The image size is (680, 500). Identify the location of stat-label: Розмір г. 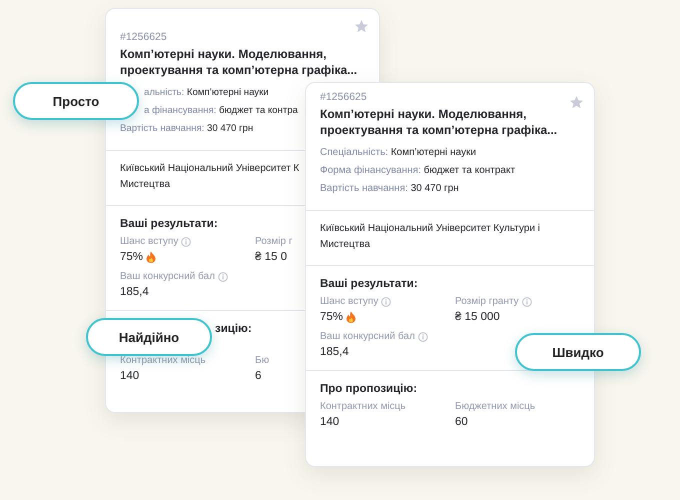
(273, 241).